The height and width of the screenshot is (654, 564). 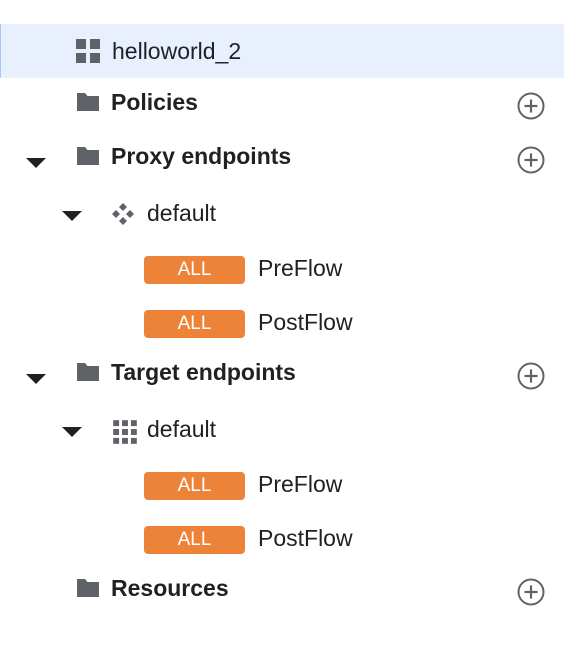 I want to click on tree-item-proxy-postflow: ALL PostFlow, so click(x=282, y=322).